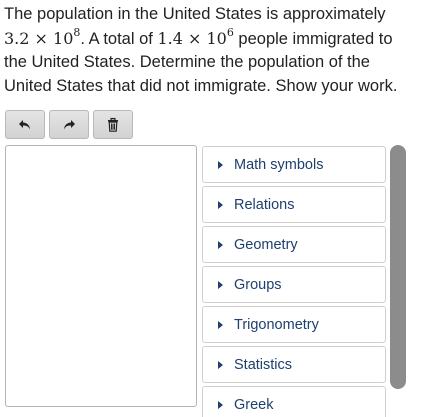  I want to click on undo-icon, so click(24, 124).